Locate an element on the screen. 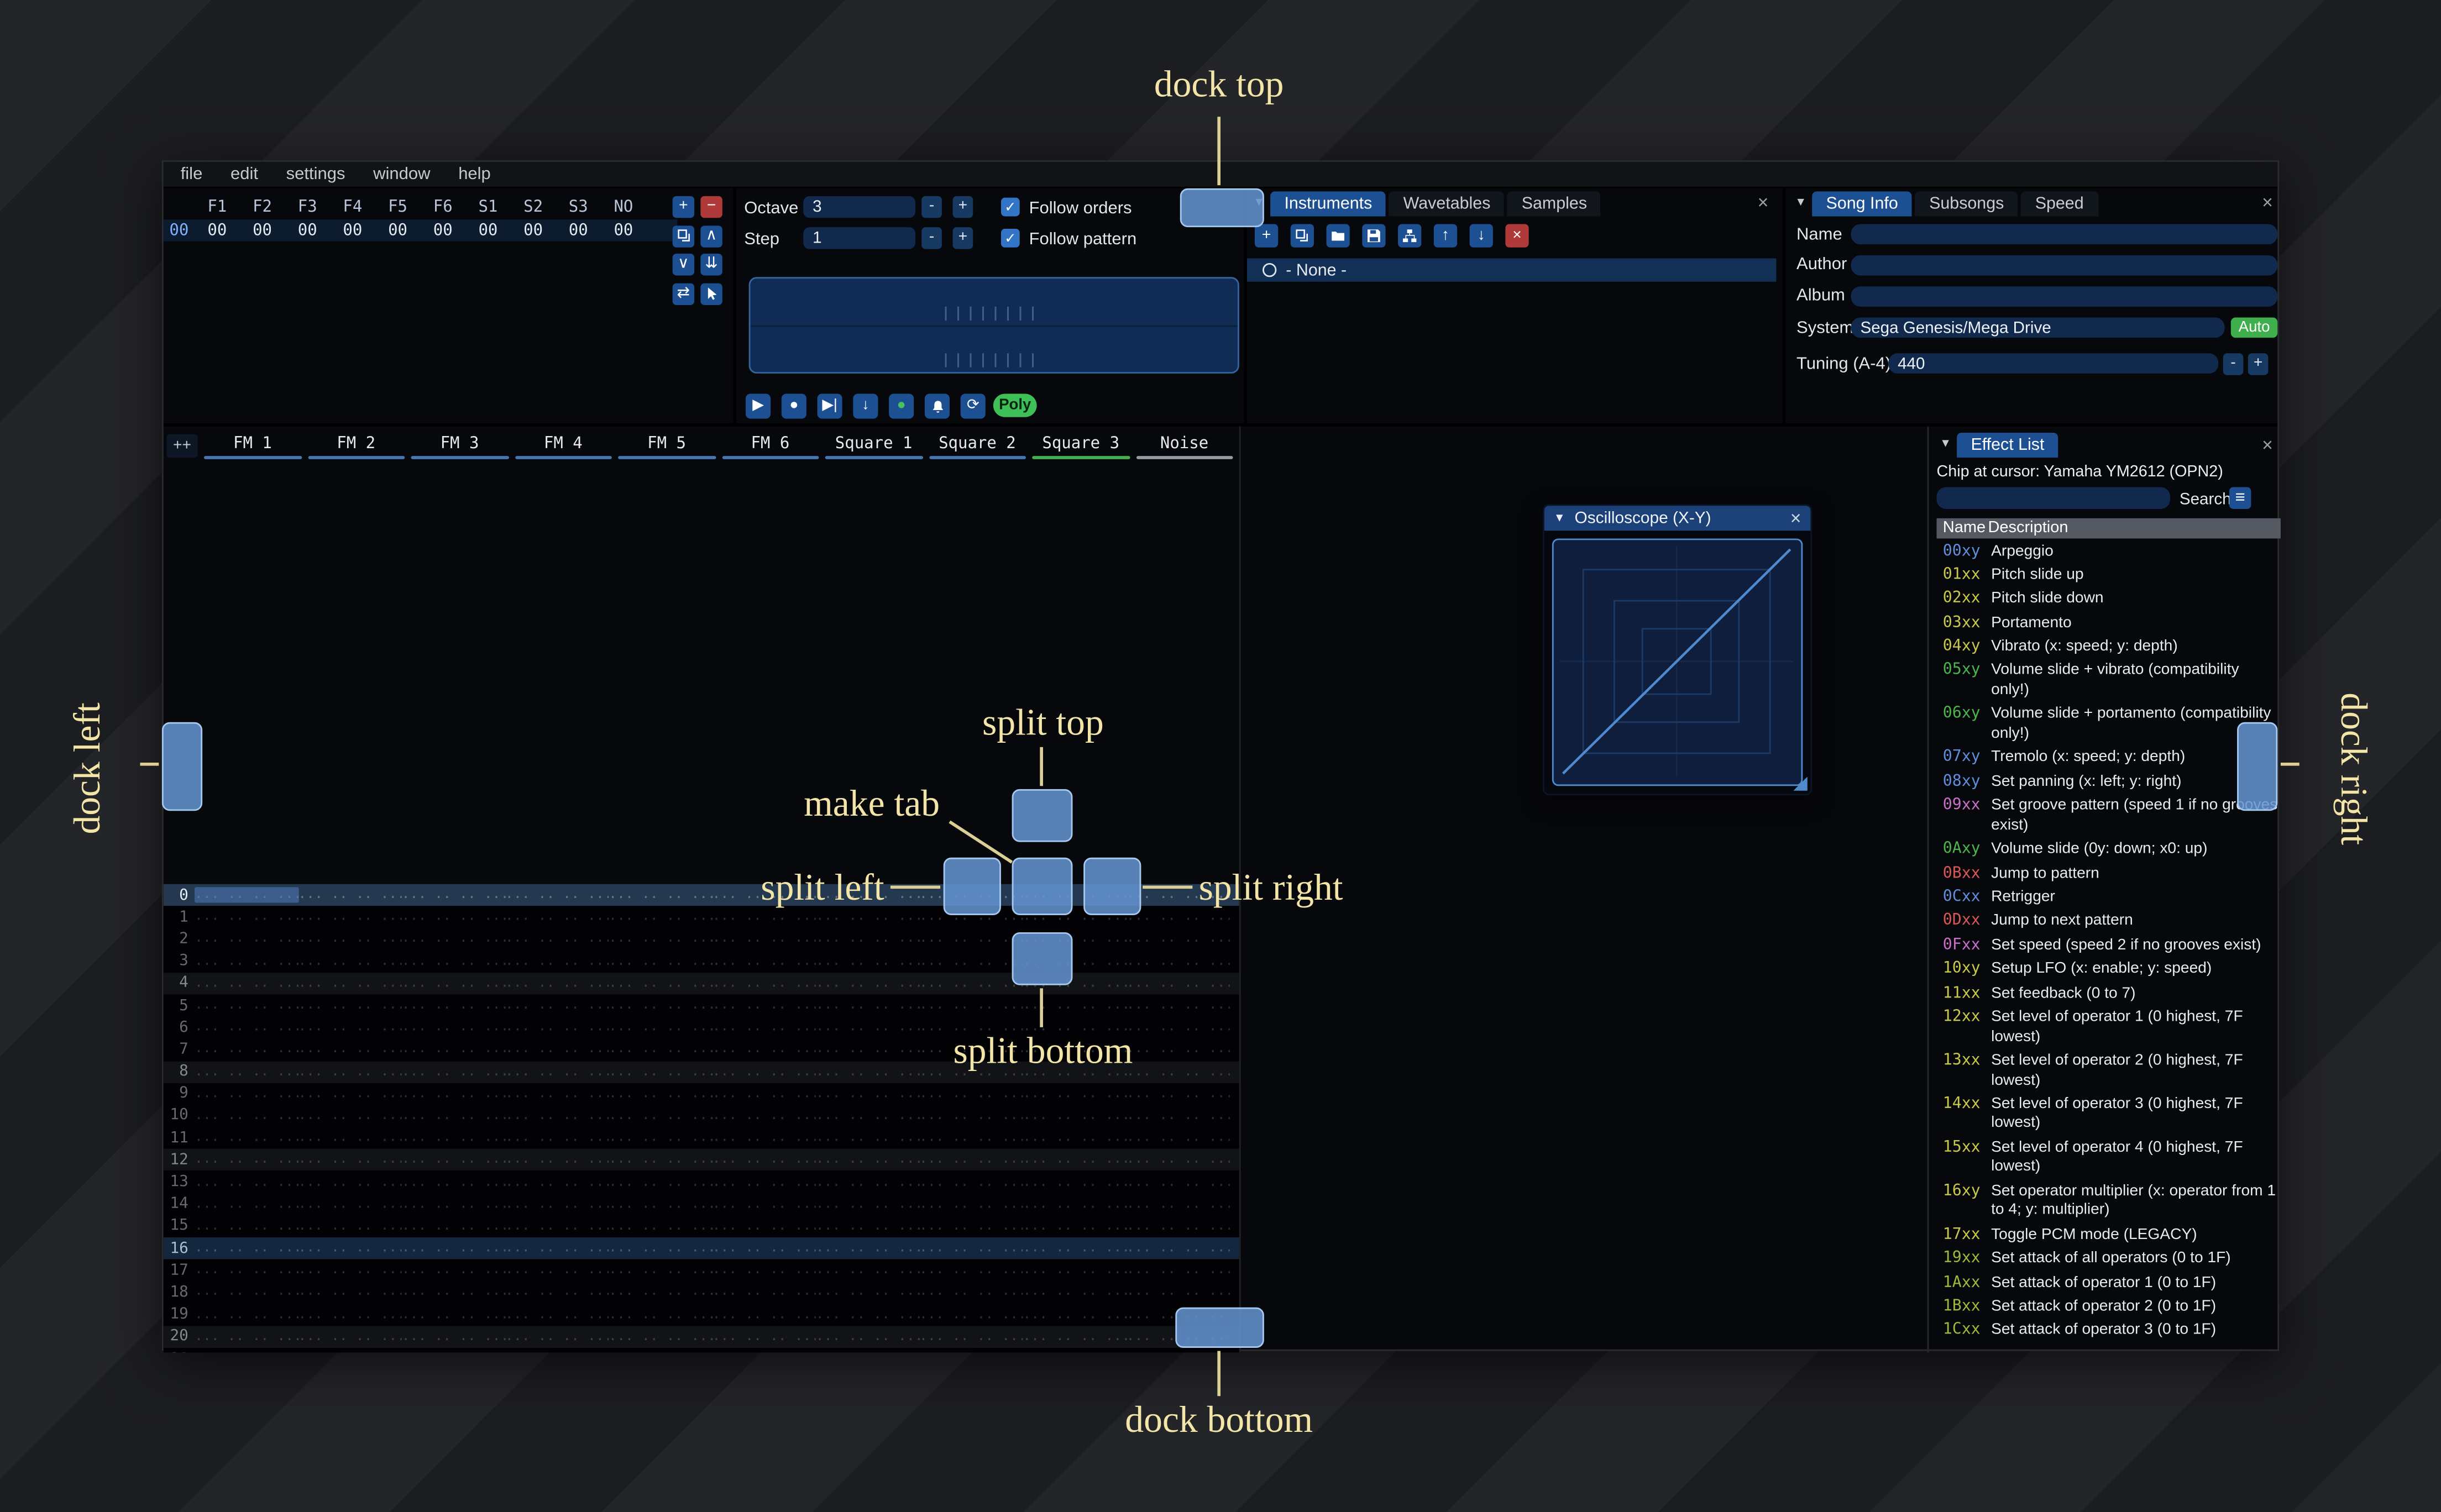 This screenshot has width=2441, height=1512. auto-system-button: Auto is located at coordinates (2254, 327).